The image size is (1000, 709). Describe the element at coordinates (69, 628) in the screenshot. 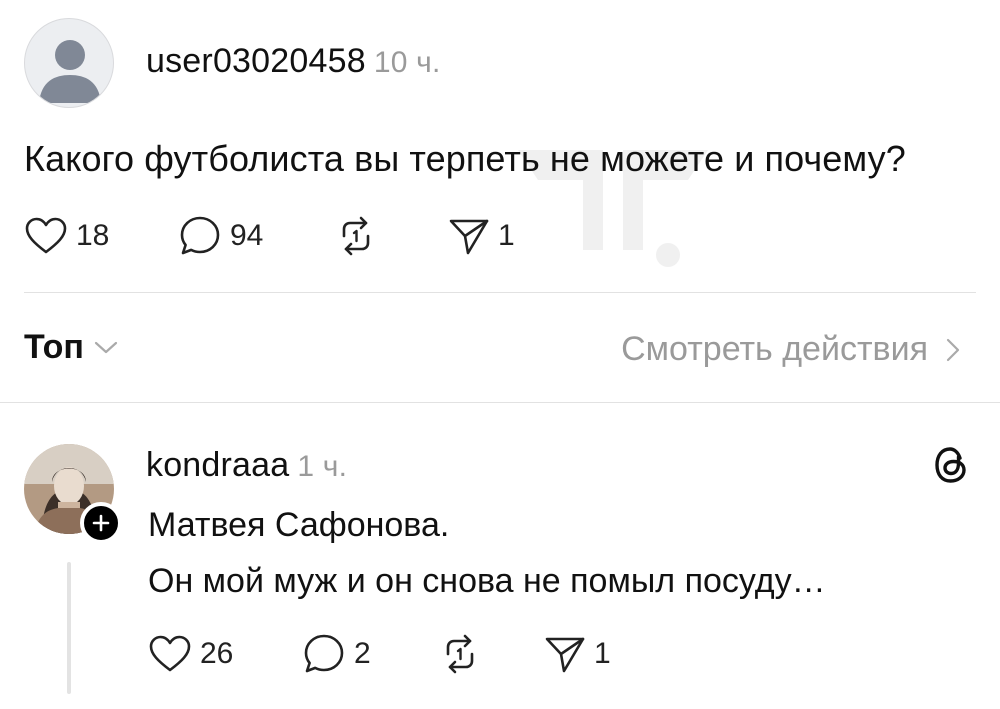

I see `thread-line` at that location.